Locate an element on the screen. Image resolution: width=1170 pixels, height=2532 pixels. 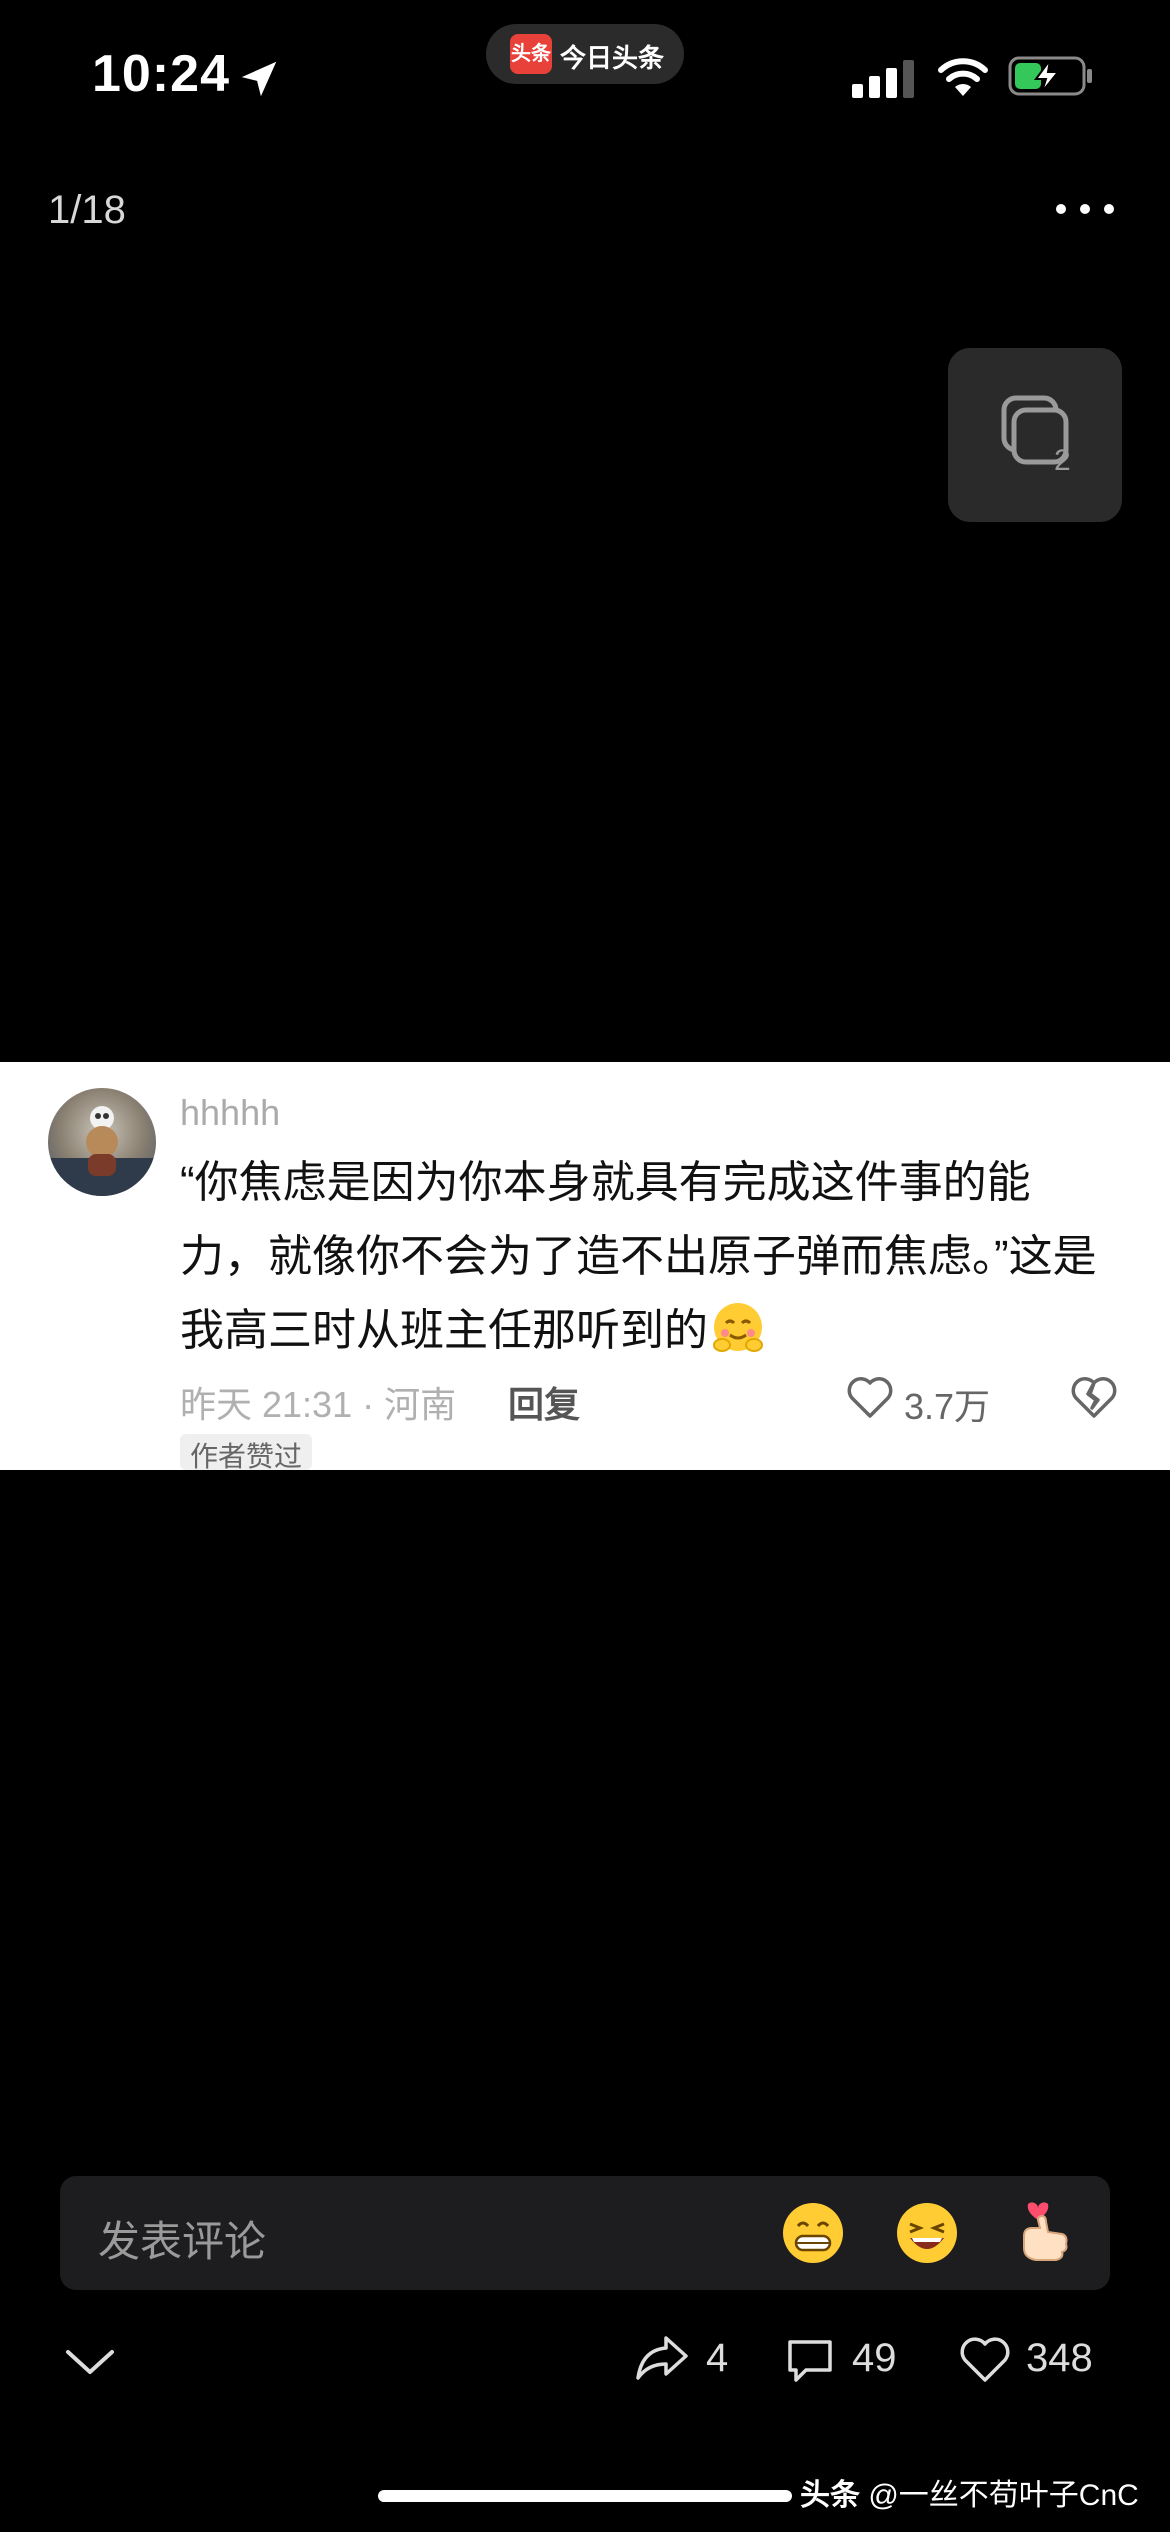
reply-button: 回复 is located at coordinates (544, 1402).